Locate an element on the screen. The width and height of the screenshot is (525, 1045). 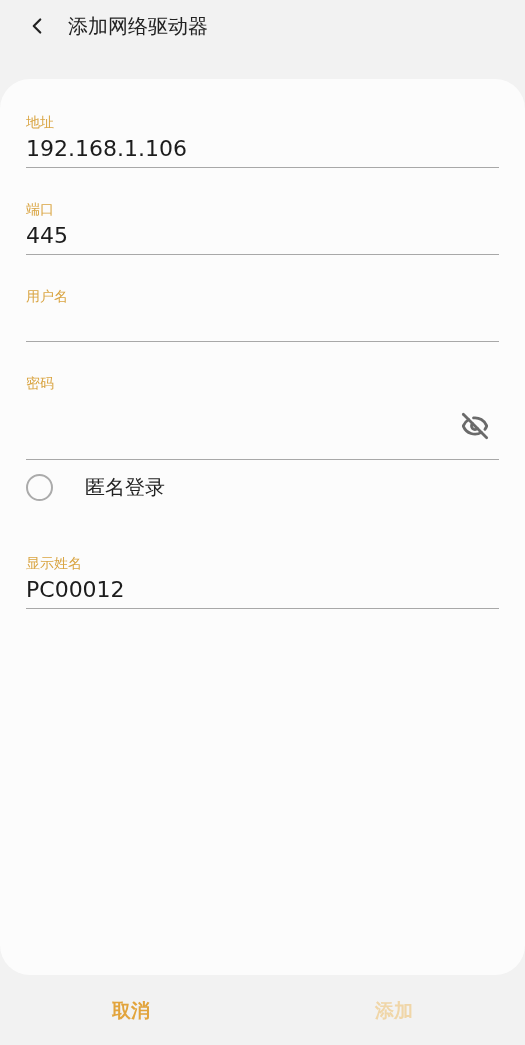
text-field: 192.168.1.106 is located at coordinates (262, 149).